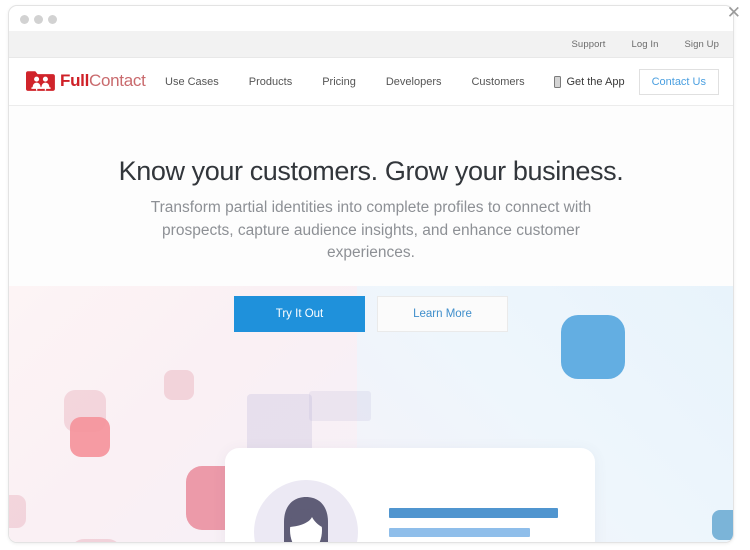  What do you see at coordinates (371, 171) in the screenshot?
I see `page-title: Know your customers. Grow your business.` at bounding box center [371, 171].